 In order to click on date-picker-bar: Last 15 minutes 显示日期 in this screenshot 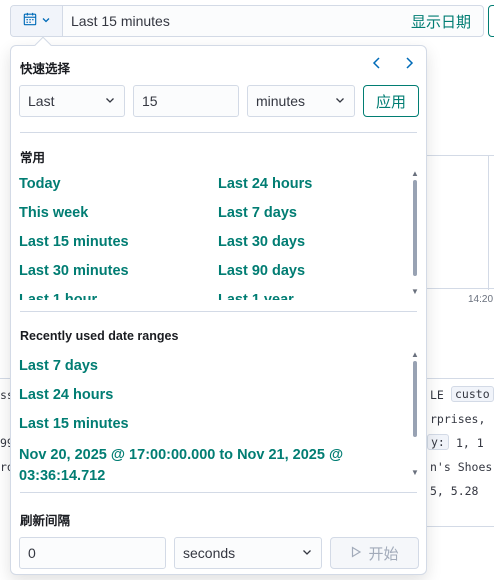, I will do `click(247, 21)`.